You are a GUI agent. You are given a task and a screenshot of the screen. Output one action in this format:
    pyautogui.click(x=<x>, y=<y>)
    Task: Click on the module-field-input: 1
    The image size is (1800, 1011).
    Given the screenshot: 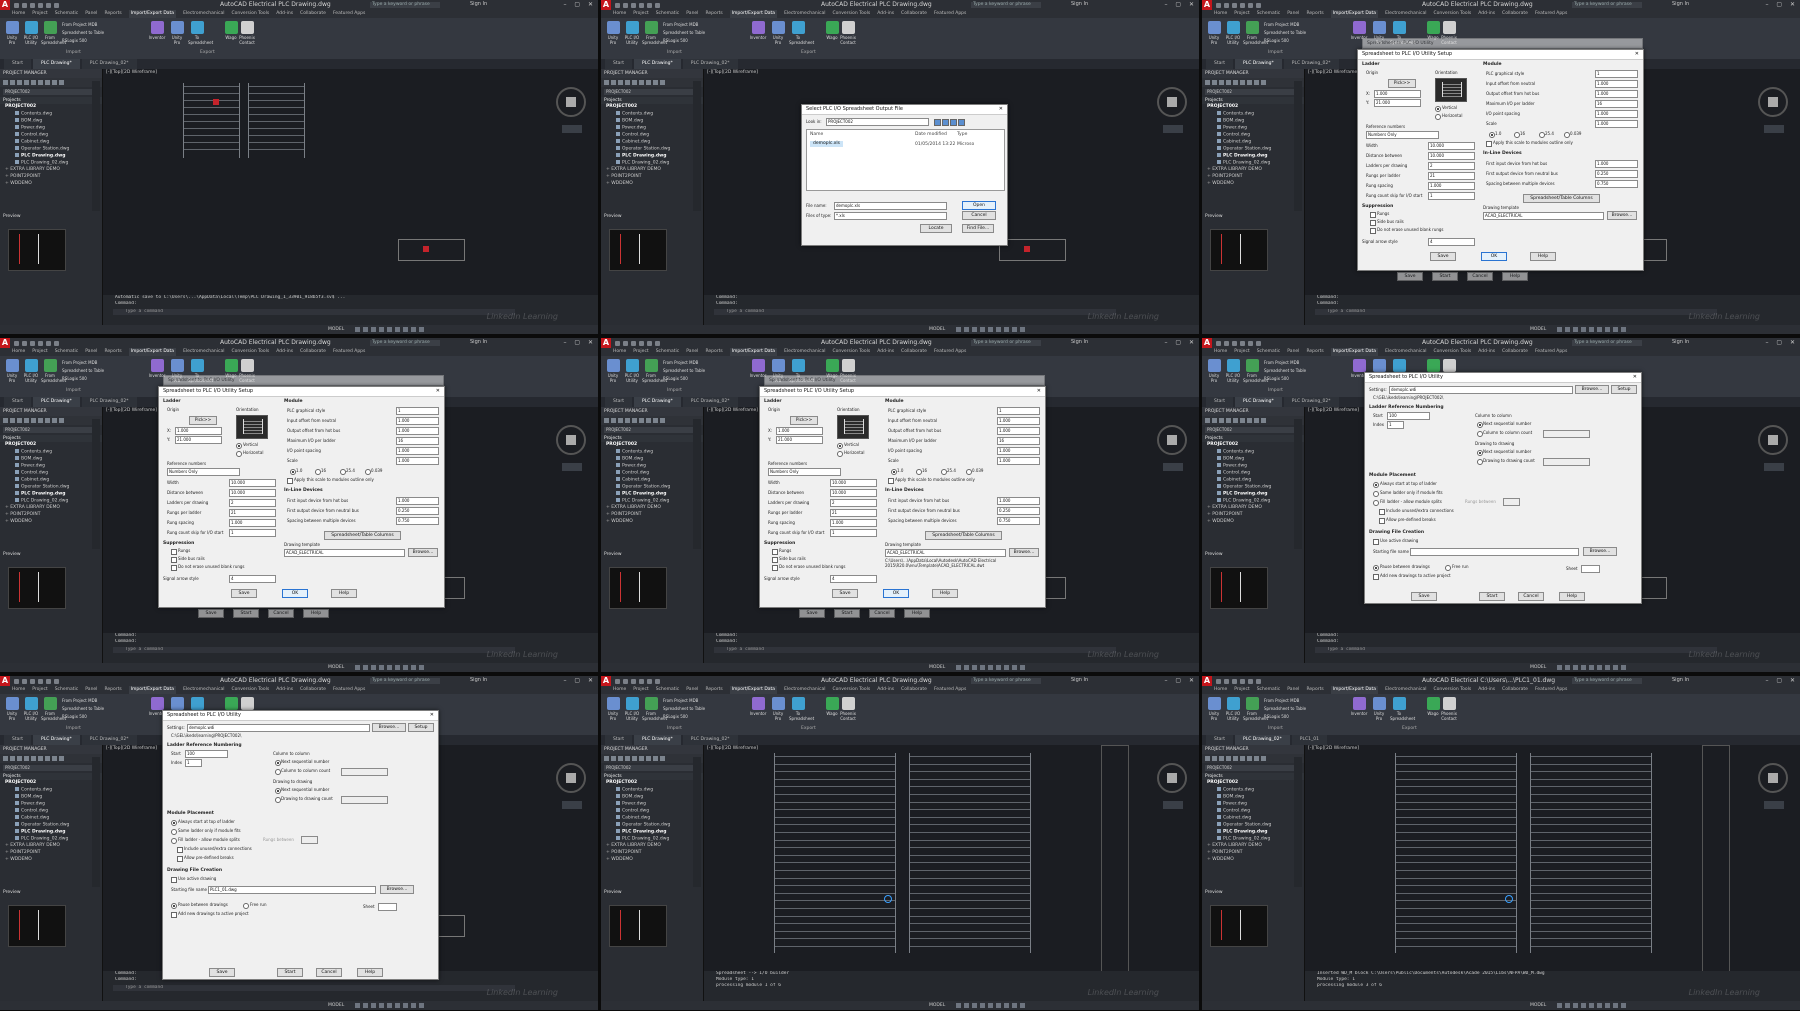 What is the action you would take?
    pyautogui.click(x=1018, y=411)
    